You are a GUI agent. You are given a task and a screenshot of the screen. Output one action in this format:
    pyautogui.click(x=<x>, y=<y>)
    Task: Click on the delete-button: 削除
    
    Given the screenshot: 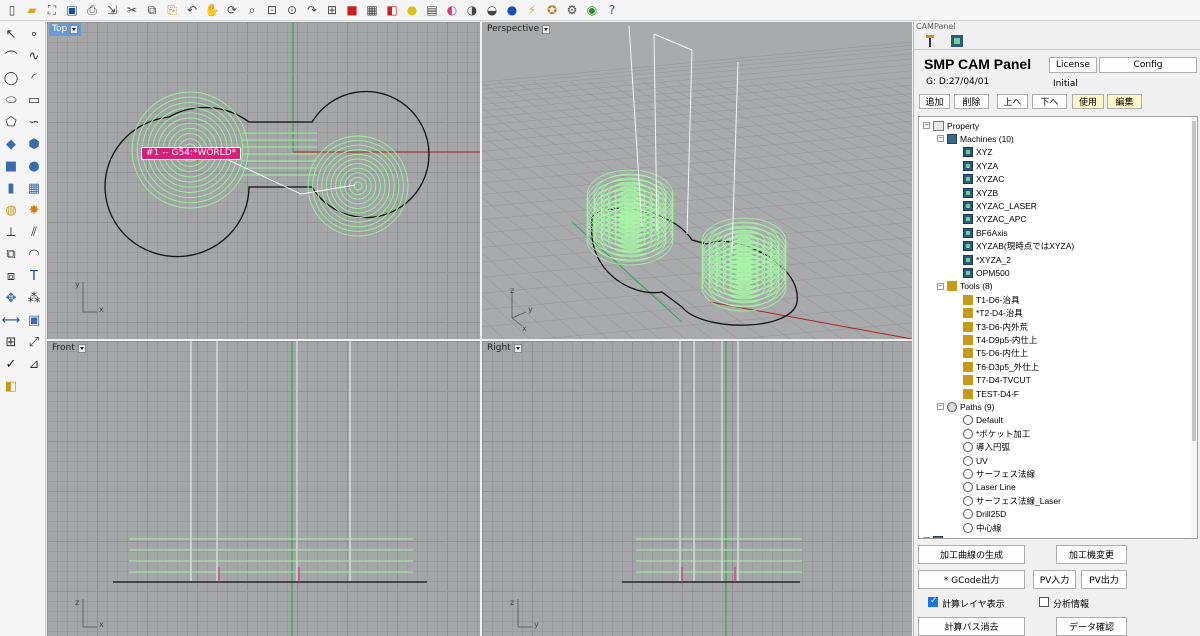 What is the action you would take?
    pyautogui.click(x=971, y=101)
    